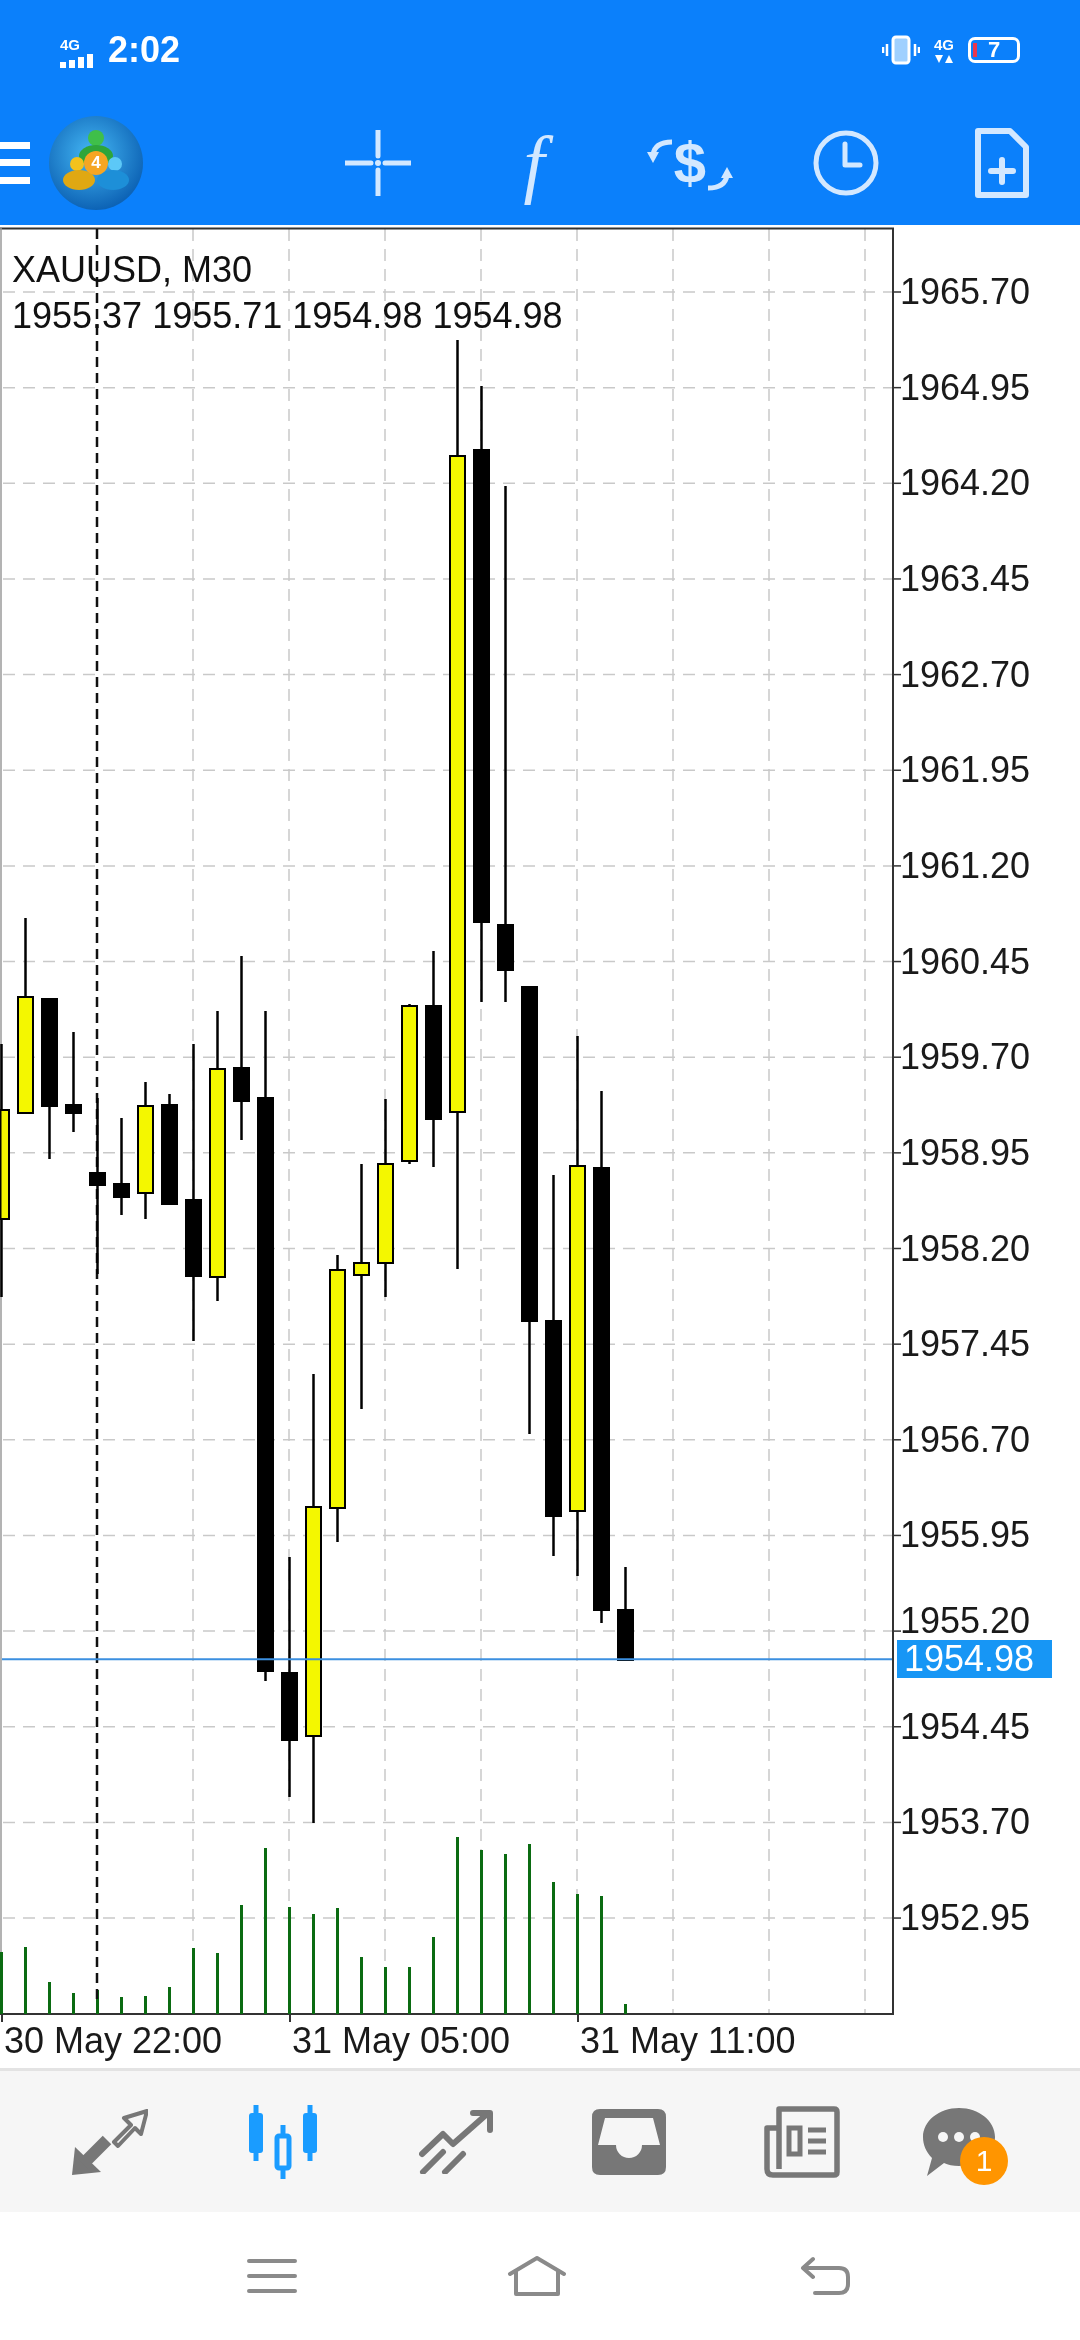 The image size is (1080, 2340). What do you see at coordinates (283, 2141) in the screenshot?
I see `candlestick-icon` at bounding box center [283, 2141].